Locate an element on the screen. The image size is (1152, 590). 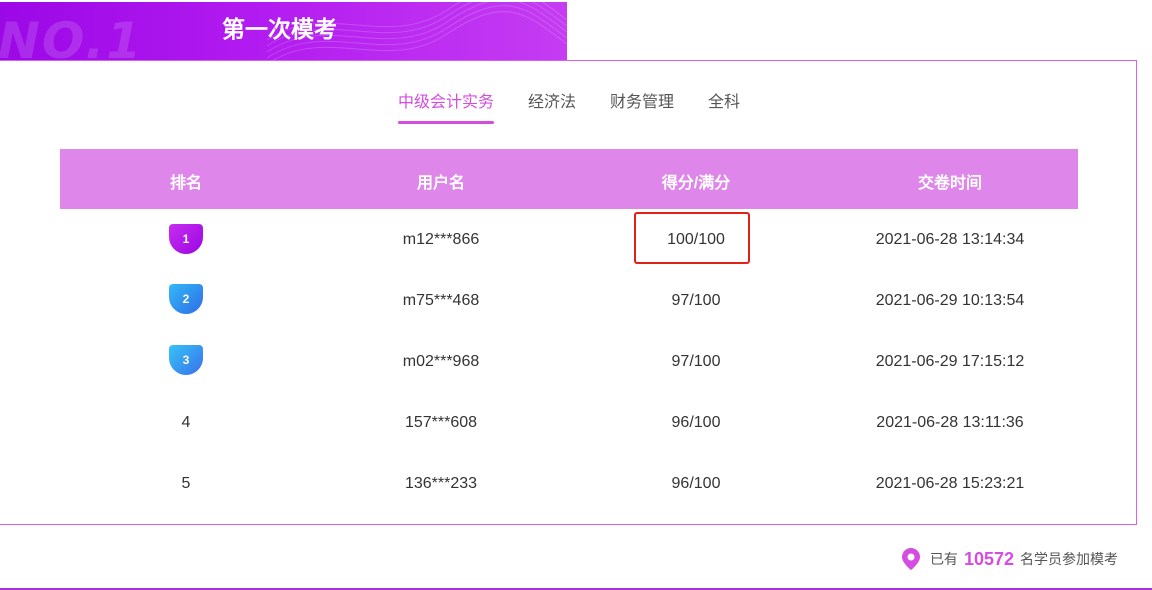
submit-time-cell: 2021-06-28 13:11:36 is located at coordinates (950, 422).